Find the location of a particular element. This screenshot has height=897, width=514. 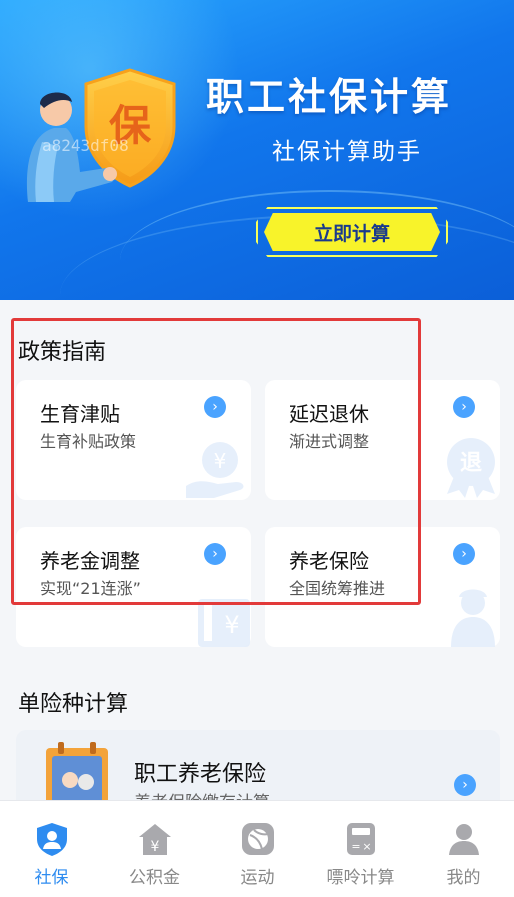

card-title: 生育津贴 is located at coordinates (80, 414).